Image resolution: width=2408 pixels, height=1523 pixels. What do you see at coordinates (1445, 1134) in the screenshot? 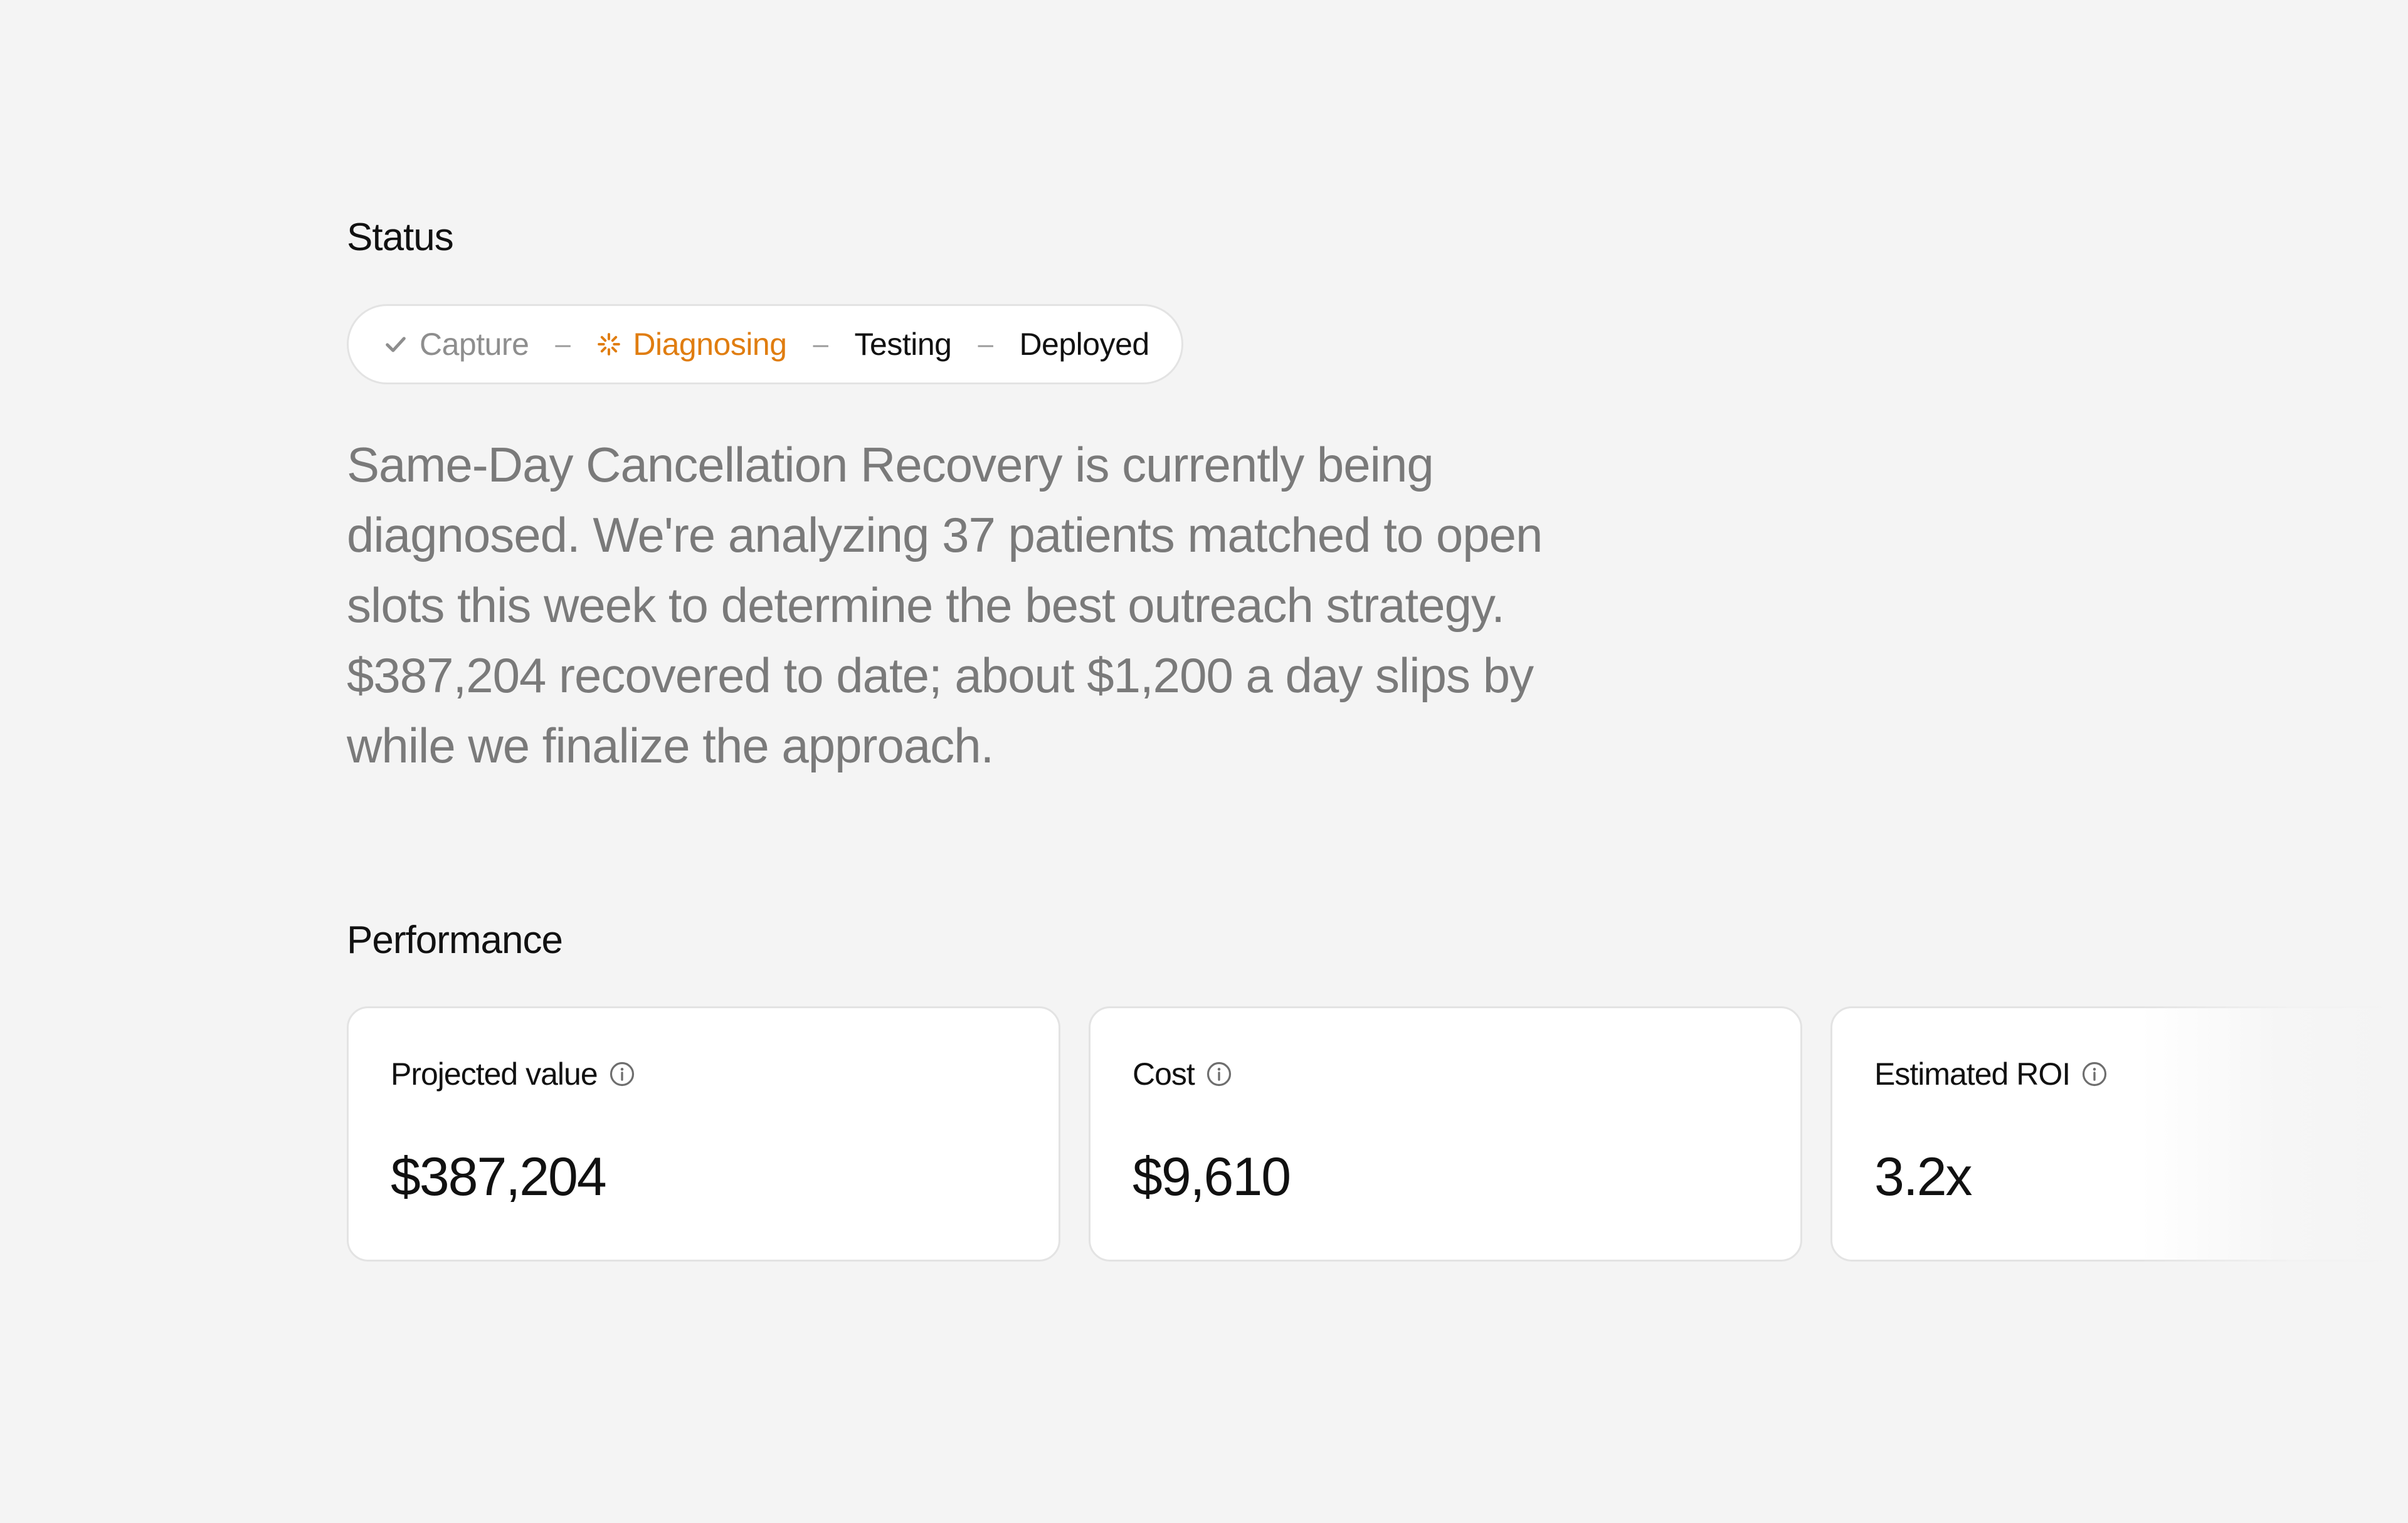
I see `metric-card-cost: Cost $9,610` at bounding box center [1445, 1134].